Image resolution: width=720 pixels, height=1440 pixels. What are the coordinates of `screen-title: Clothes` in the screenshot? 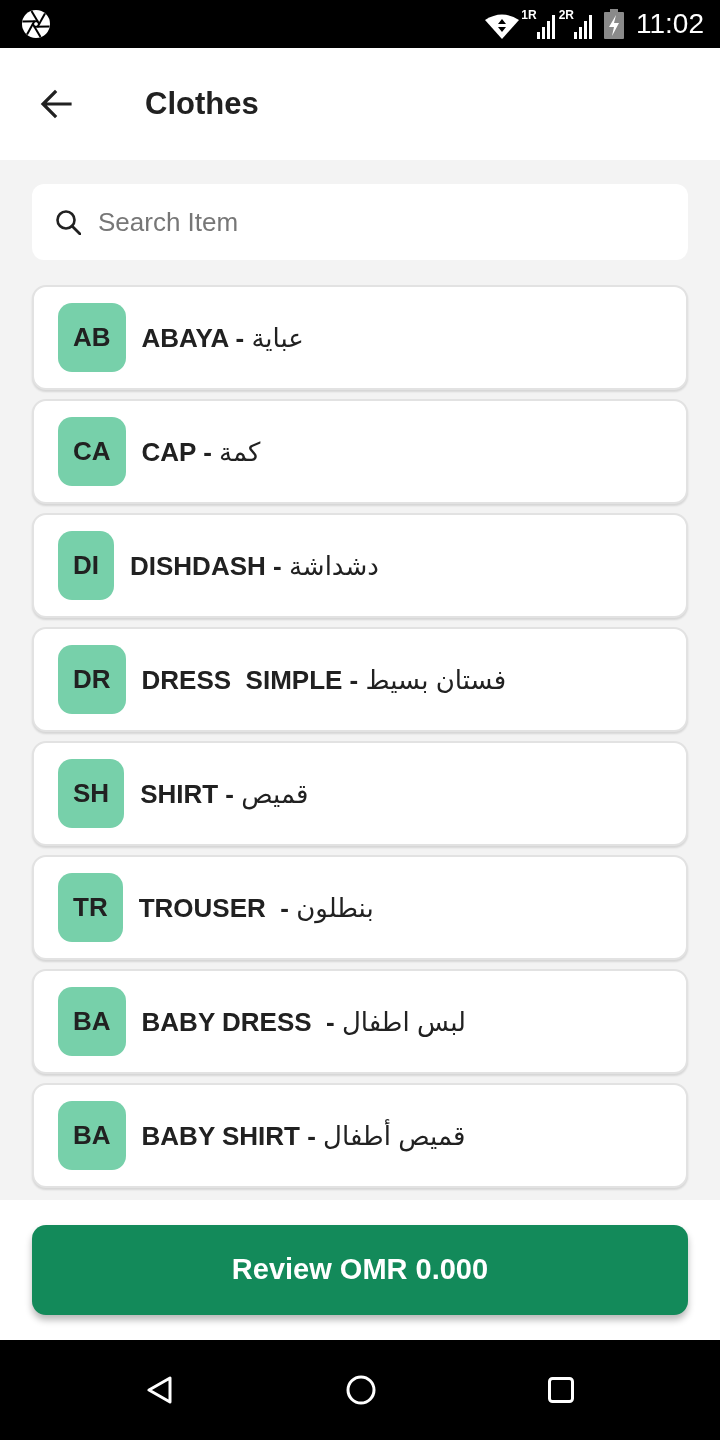 It's located at (202, 104).